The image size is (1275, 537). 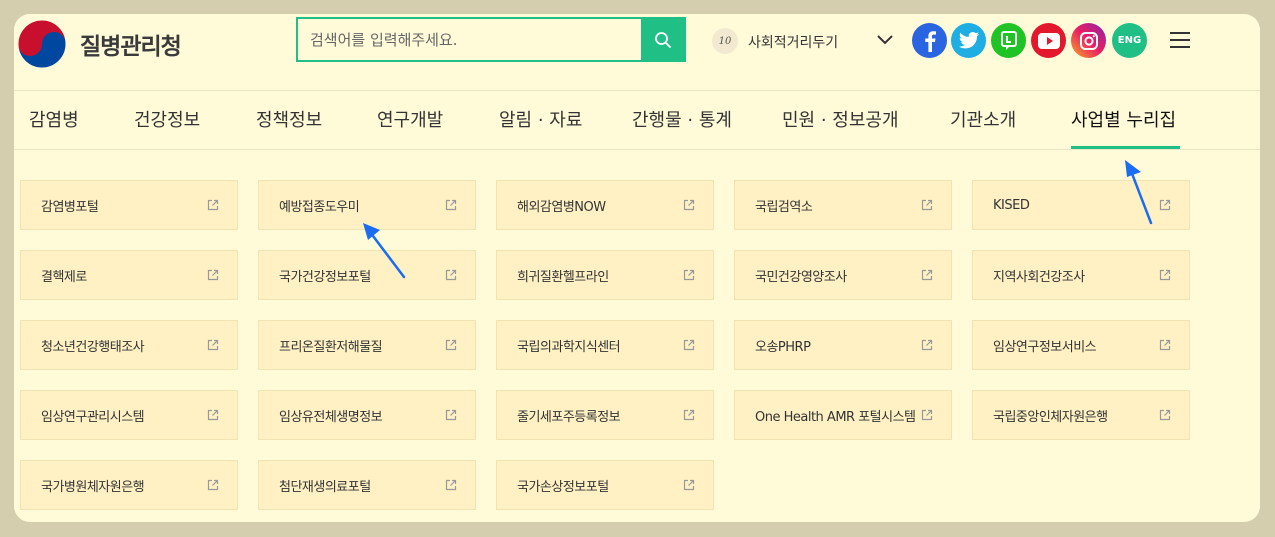 What do you see at coordinates (540, 119) in the screenshot?
I see `nav-item-notices: 알림 · 자료` at bounding box center [540, 119].